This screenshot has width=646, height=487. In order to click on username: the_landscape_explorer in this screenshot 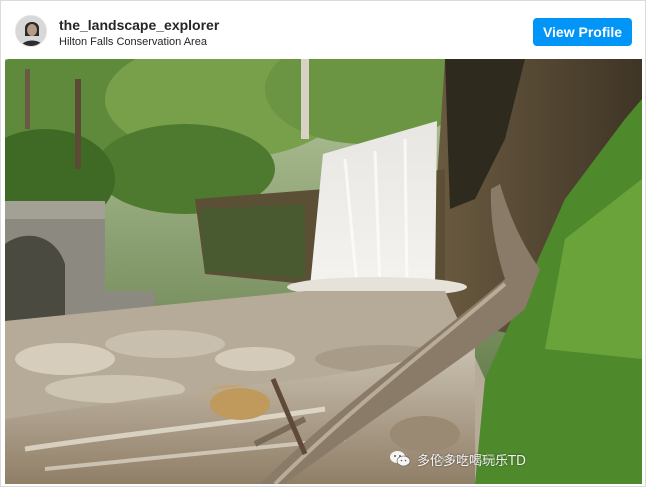, I will do `click(139, 25)`.